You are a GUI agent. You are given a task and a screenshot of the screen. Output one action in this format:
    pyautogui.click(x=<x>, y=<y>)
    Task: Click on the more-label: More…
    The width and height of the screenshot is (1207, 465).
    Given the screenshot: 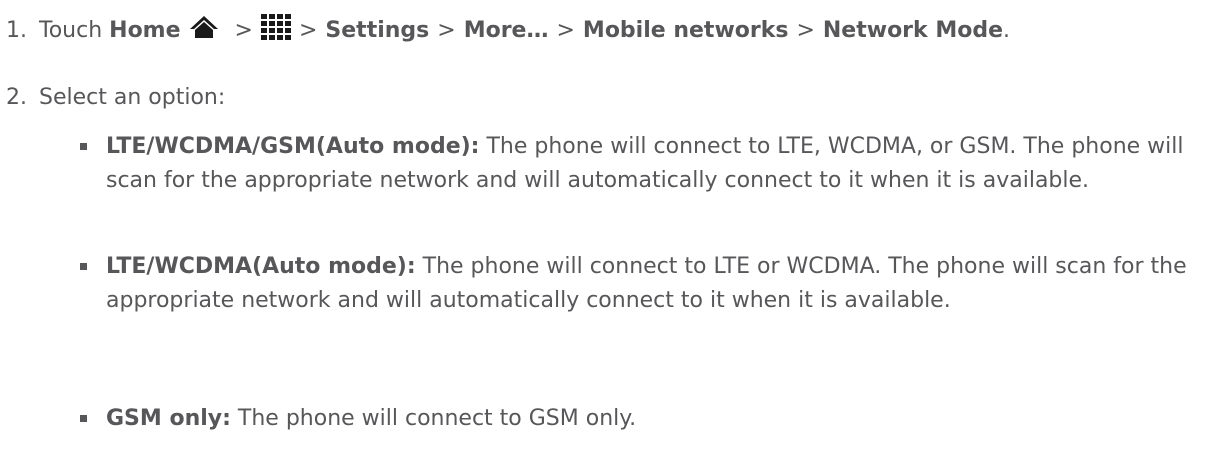 What is the action you would take?
    pyautogui.click(x=506, y=30)
    